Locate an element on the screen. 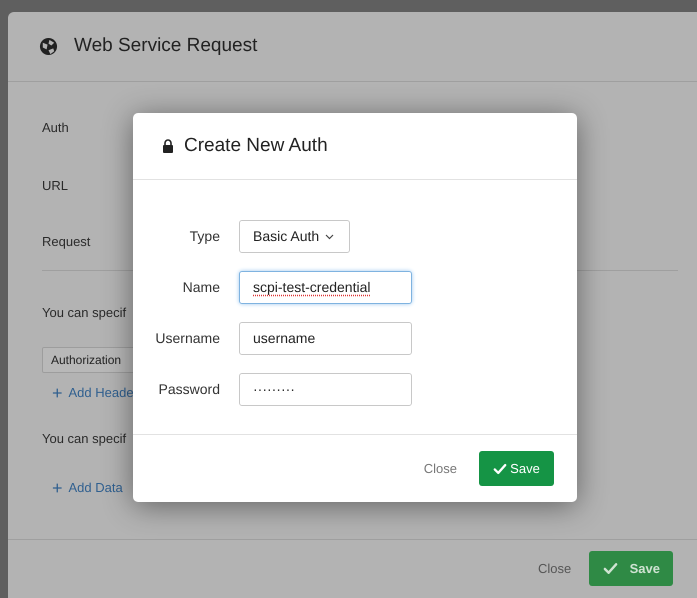  chevron-down-icon is located at coordinates (329, 237).